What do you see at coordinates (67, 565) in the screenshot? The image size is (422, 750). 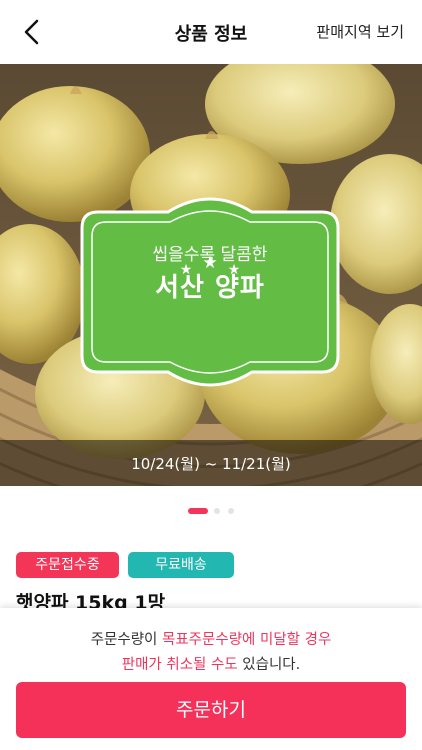 I see `order-status-badge: 주문접수중` at bounding box center [67, 565].